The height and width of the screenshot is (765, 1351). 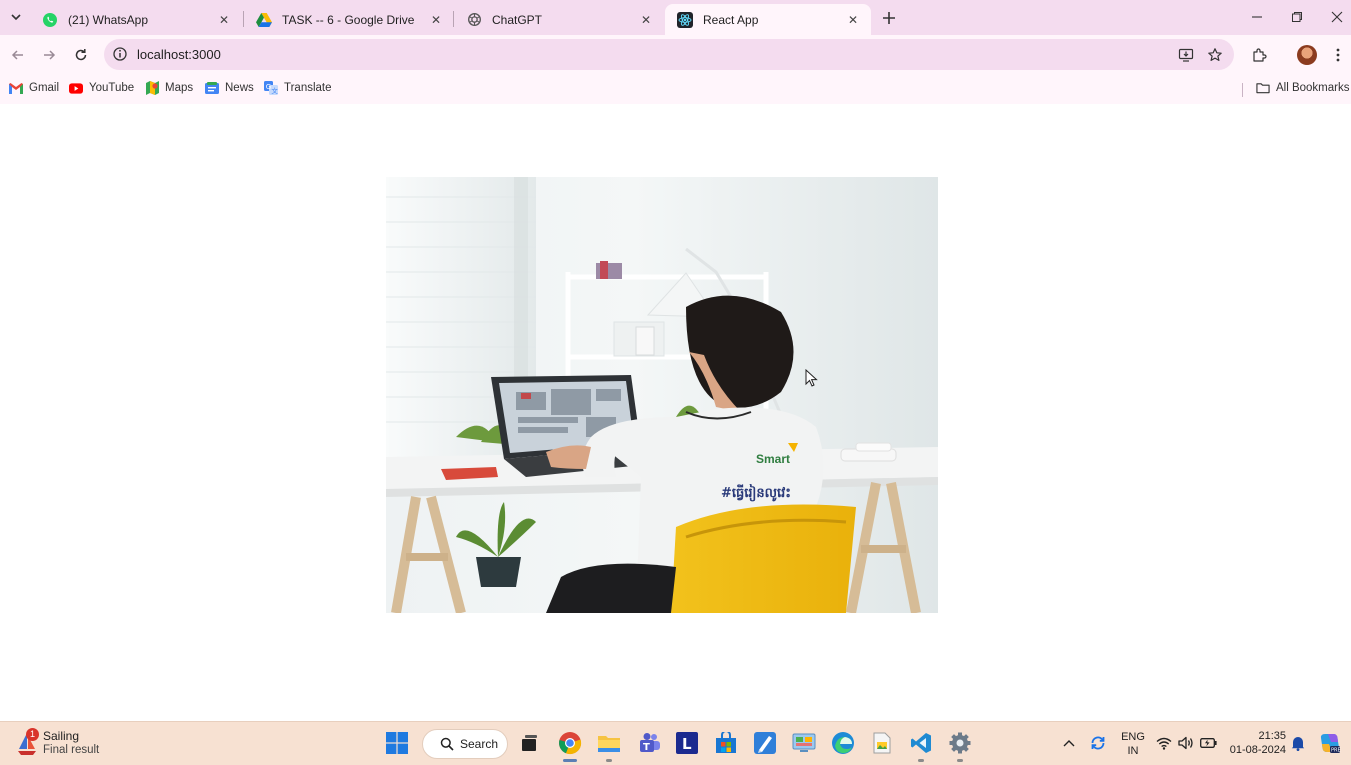 I want to click on show-hidden-icons-button, so click(x=1069, y=743).